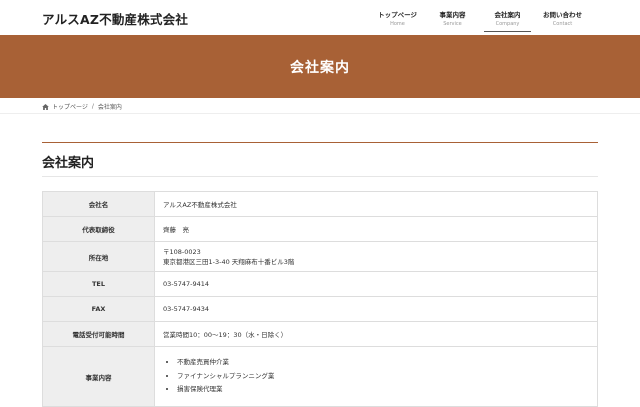  Describe the element at coordinates (115, 18) in the screenshot. I see `site-logo: アルスAZ不動産株式会社` at that location.